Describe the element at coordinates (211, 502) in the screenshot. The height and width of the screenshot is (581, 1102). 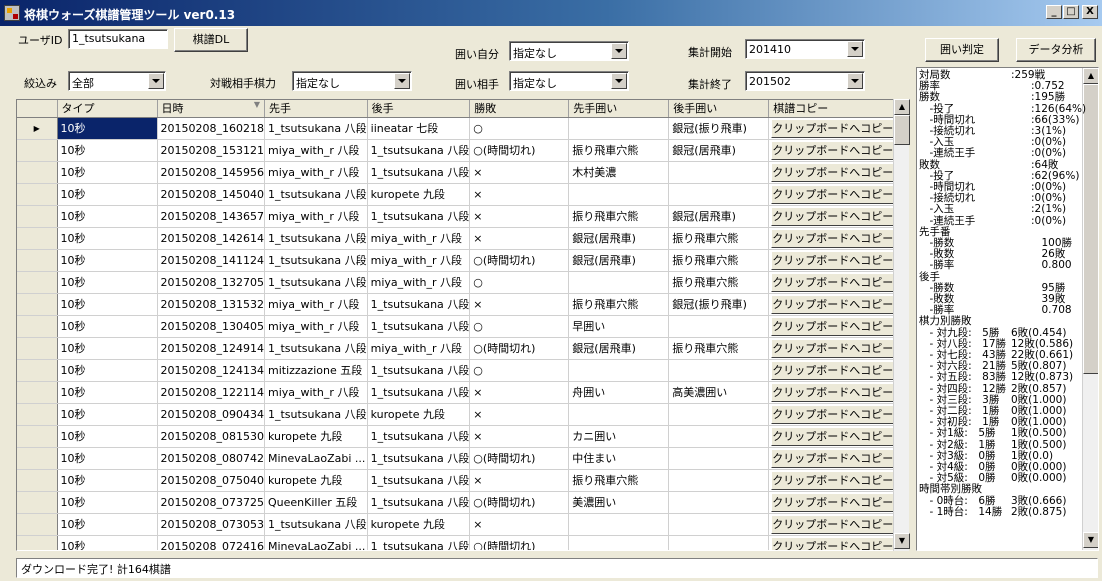
I see `table-cell: 20150208_073725` at that location.